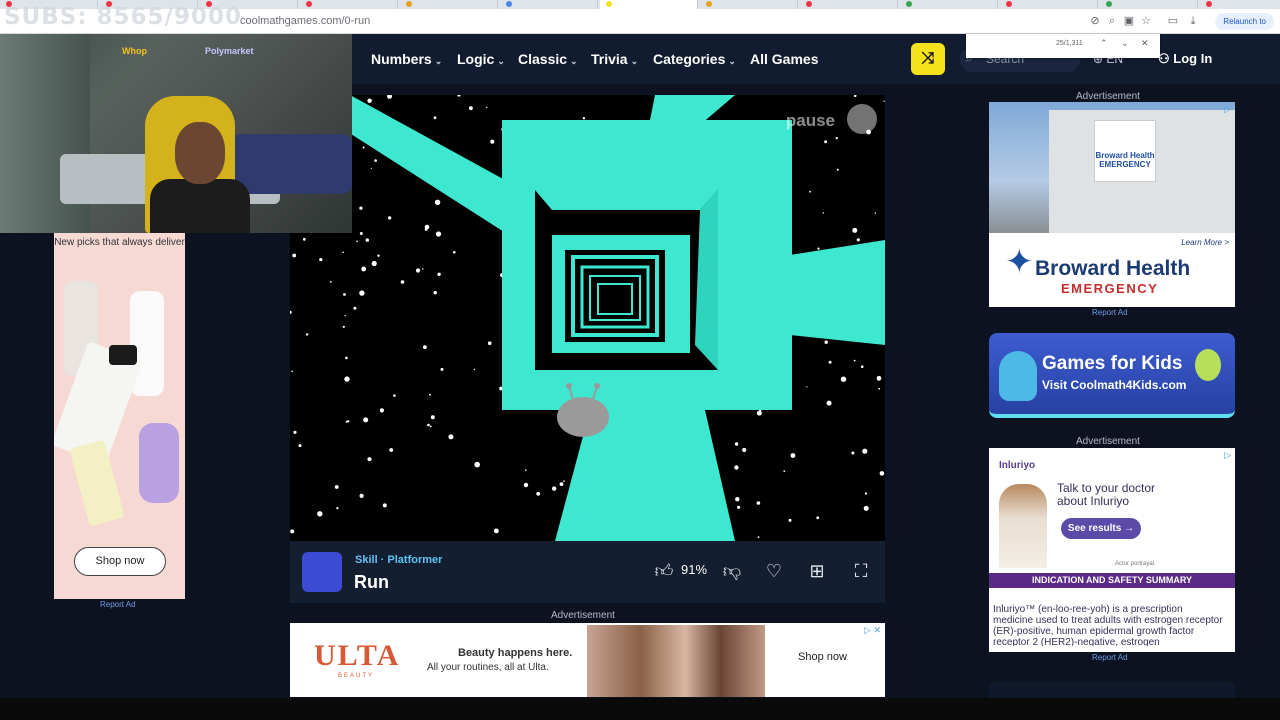  Describe the element at coordinates (1205, 242) in the screenshot. I see `learn-more-link: Learn More >` at that location.